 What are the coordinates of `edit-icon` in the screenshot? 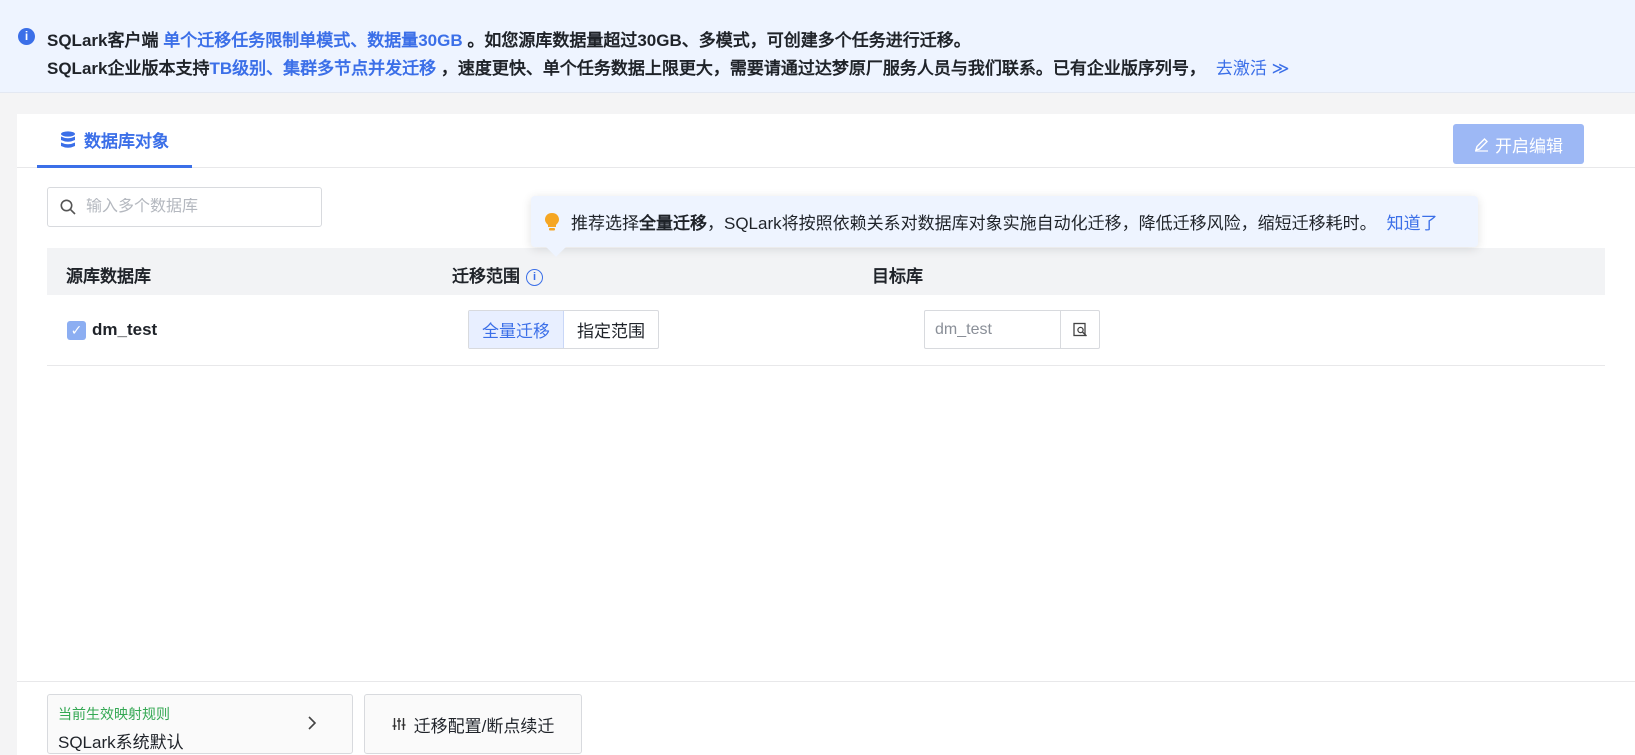 It's located at (1481, 144).